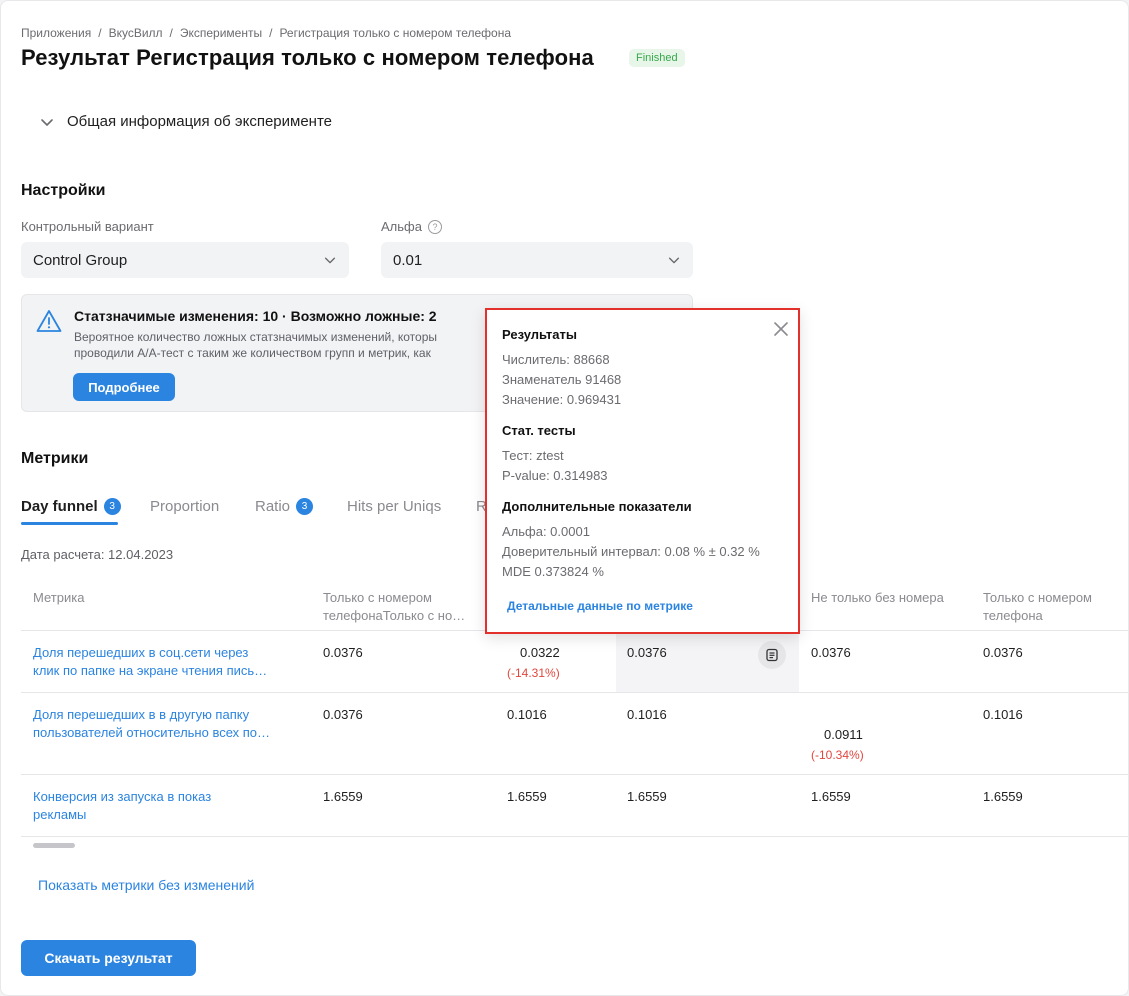 The width and height of the screenshot is (1129, 996). What do you see at coordinates (553, 571) in the screenshot?
I see `mde-value: MDE 0.373824 %` at bounding box center [553, 571].